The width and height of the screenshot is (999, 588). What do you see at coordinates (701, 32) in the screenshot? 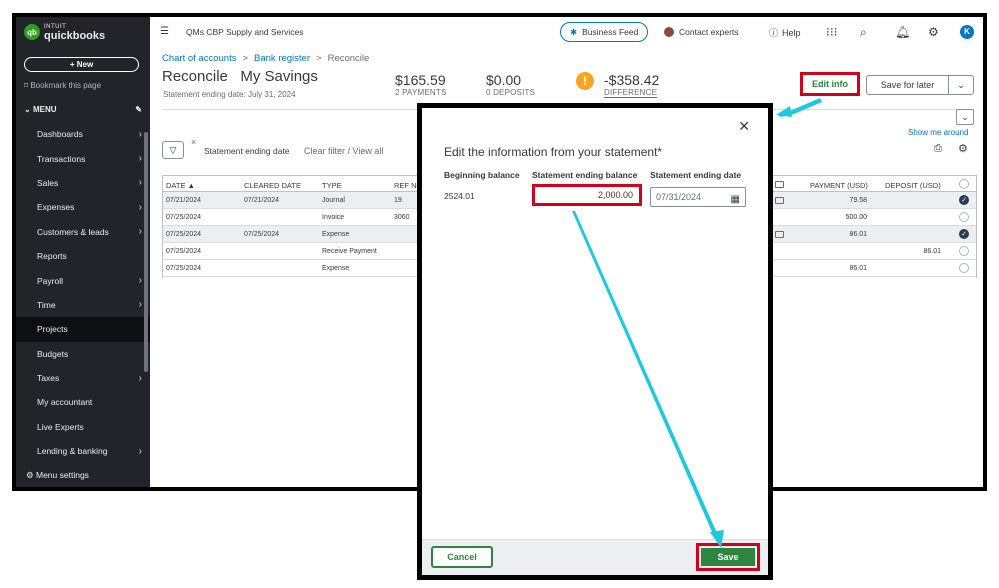
I see `contact-experts-button: Contact experts` at bounding box center [701, 32].